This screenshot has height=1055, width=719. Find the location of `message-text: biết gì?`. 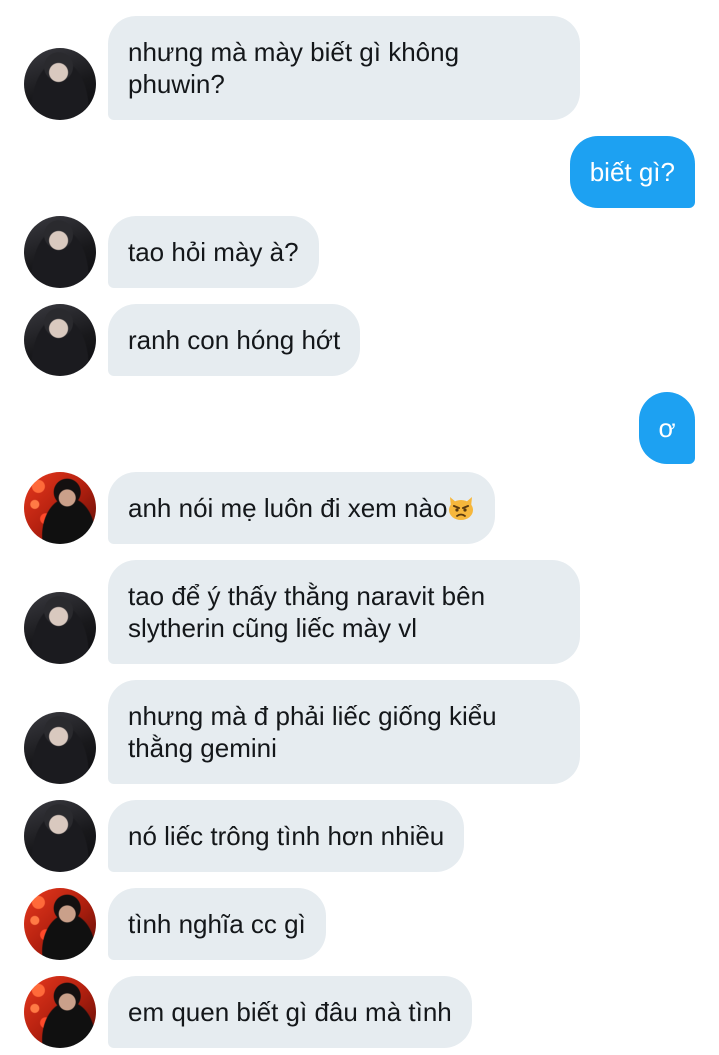

message-text: biết gì? is located at coordinates (632, 172).